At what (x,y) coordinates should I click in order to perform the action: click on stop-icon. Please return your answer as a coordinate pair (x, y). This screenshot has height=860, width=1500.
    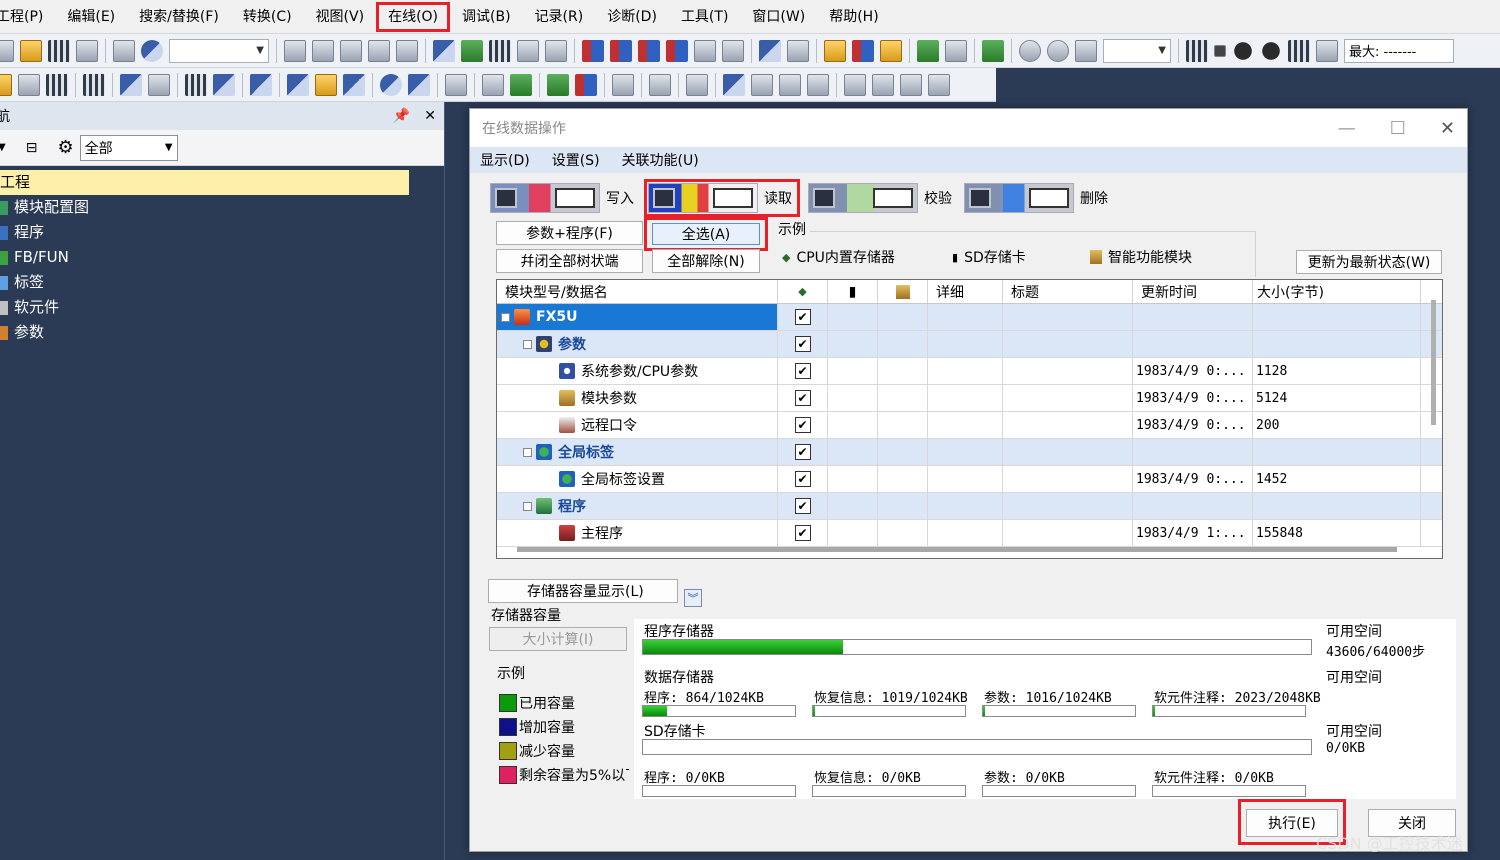
    Looking at the image, I should click on (1220, 50).